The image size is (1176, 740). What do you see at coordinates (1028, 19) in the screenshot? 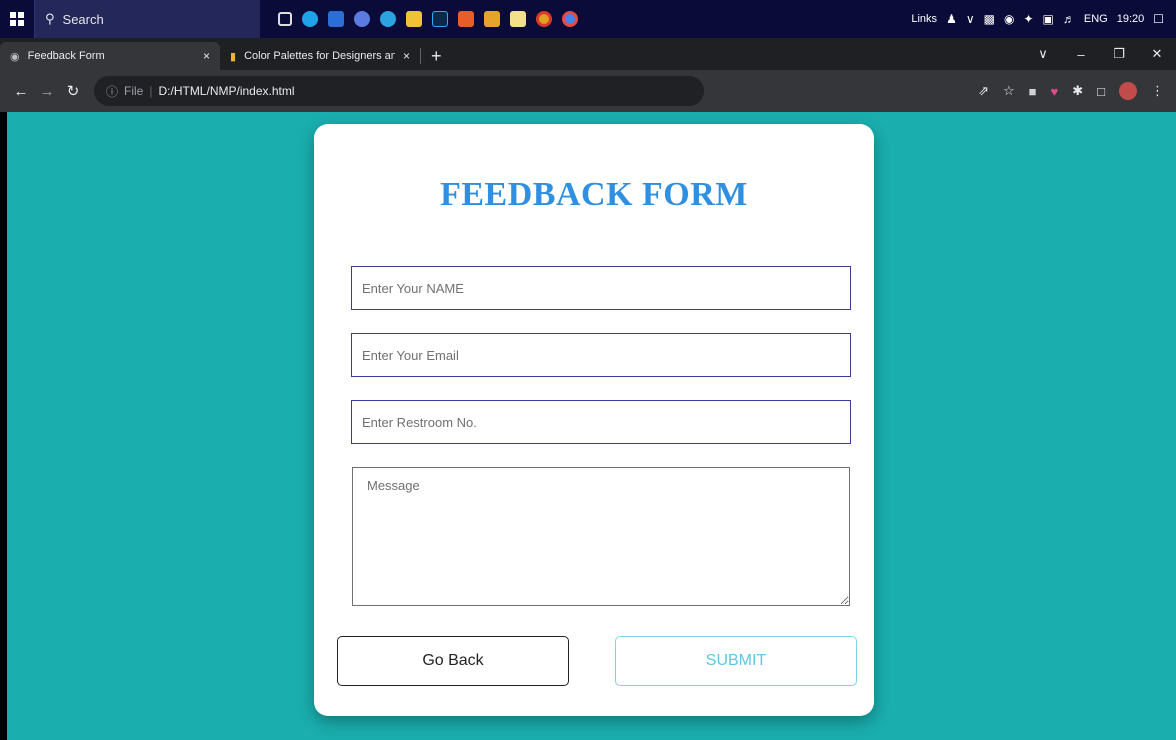
I see `wifi-icon: ✦` at bounding box center [1028, 19].